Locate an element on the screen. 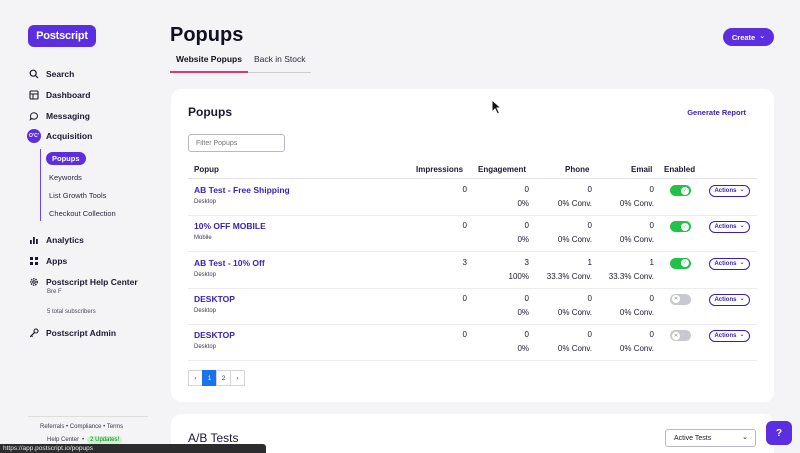  next-page-button: › is located at coordinates (237, 378).